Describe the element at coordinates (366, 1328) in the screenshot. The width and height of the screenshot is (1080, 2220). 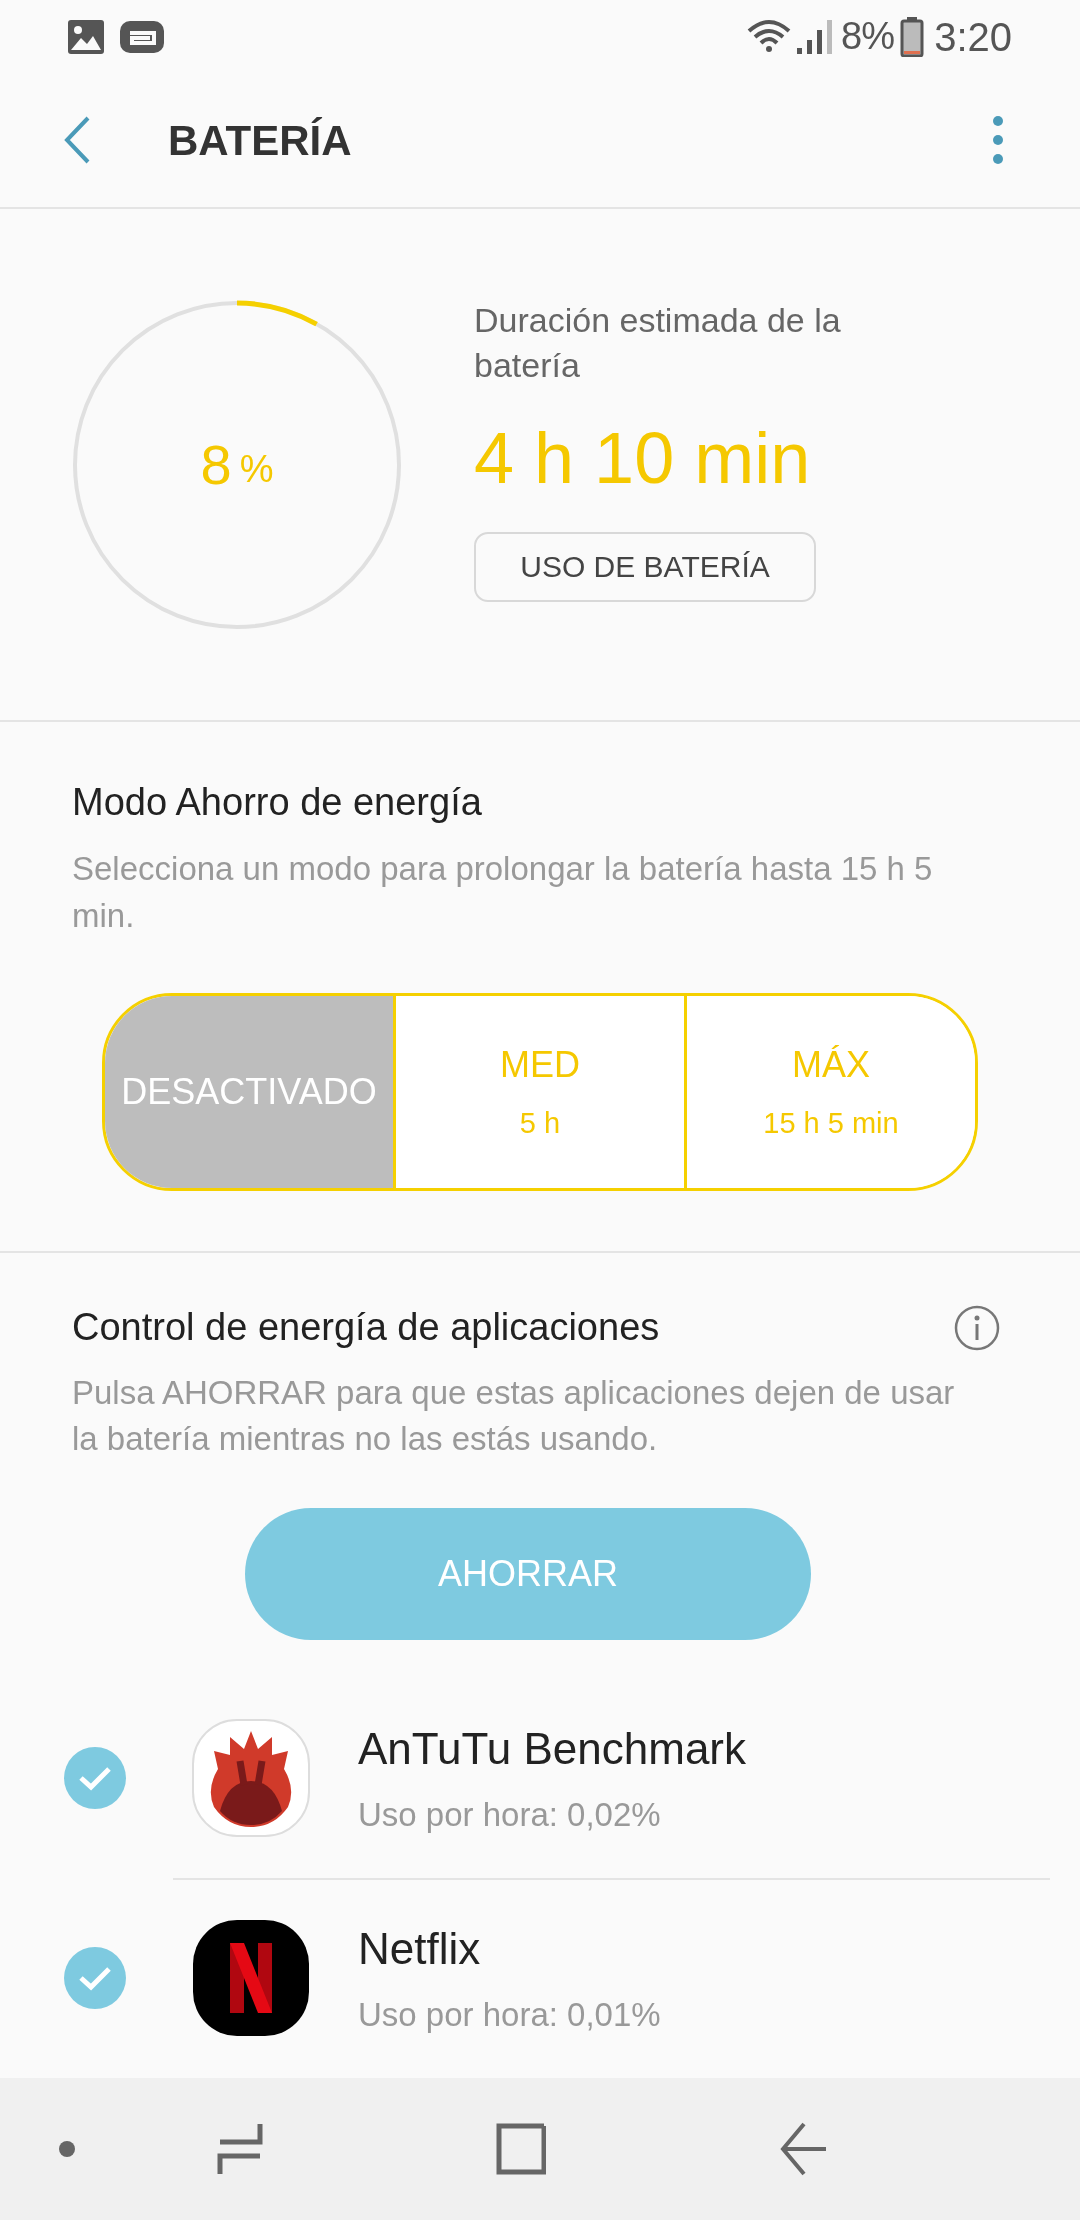
I see `section-title: Control de energía de aplicaciones` at that location.